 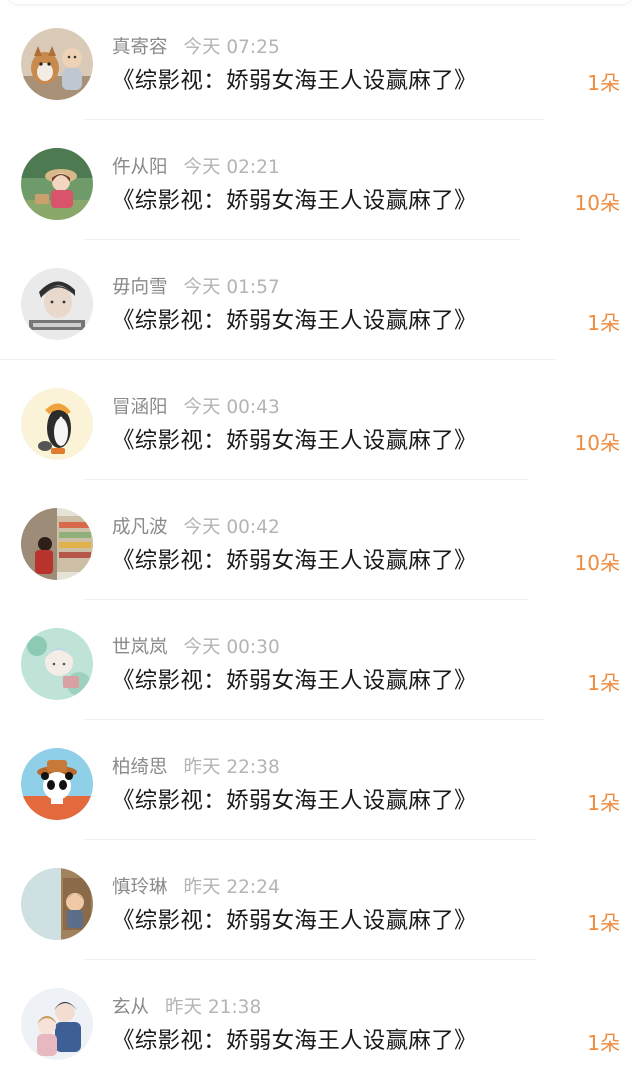 I want to click on child-photo-avatar, so click(x=57, y=904).